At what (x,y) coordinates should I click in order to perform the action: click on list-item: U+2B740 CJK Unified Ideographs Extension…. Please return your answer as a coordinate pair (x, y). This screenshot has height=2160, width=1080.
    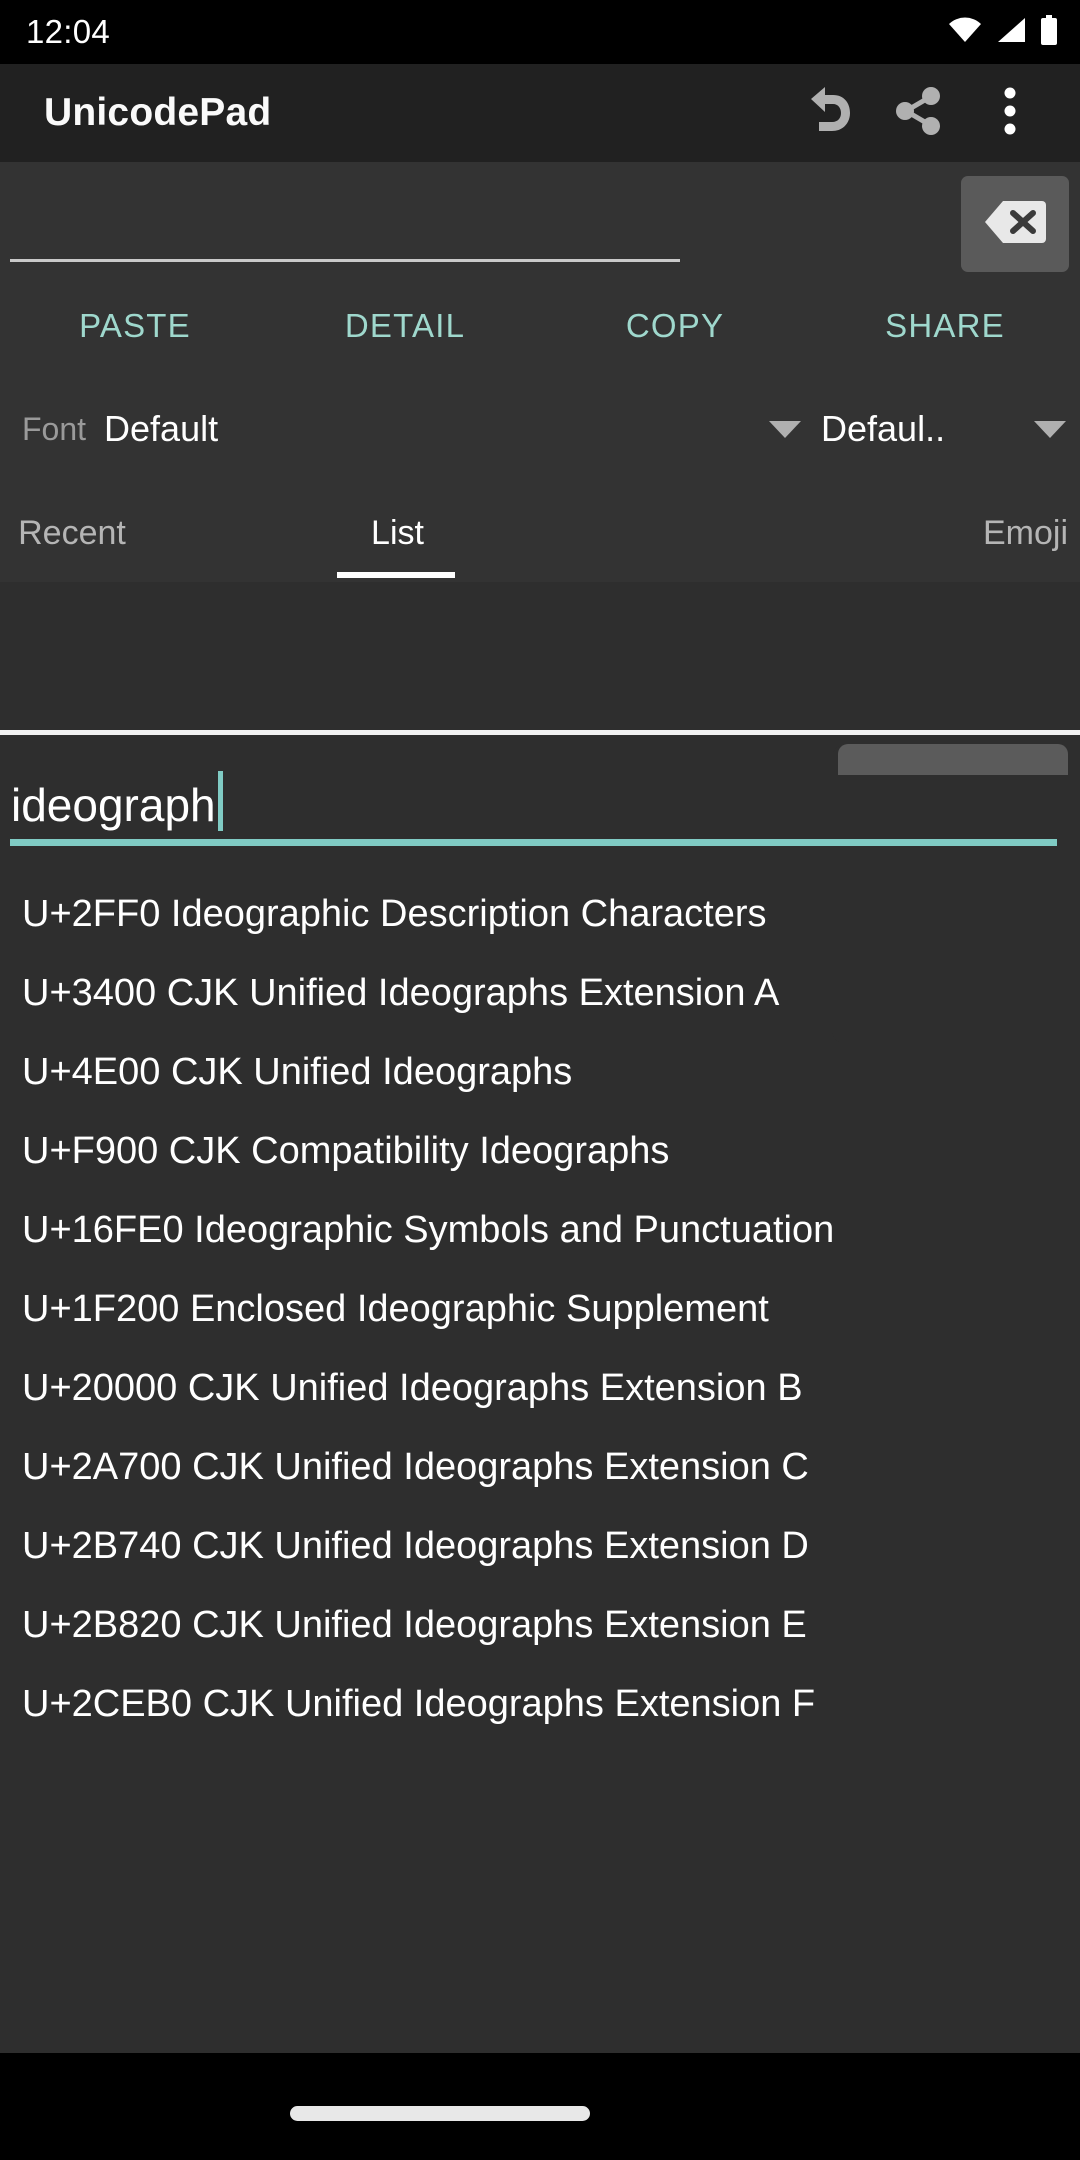
    Looking at the image, I should click on (540, 1546).